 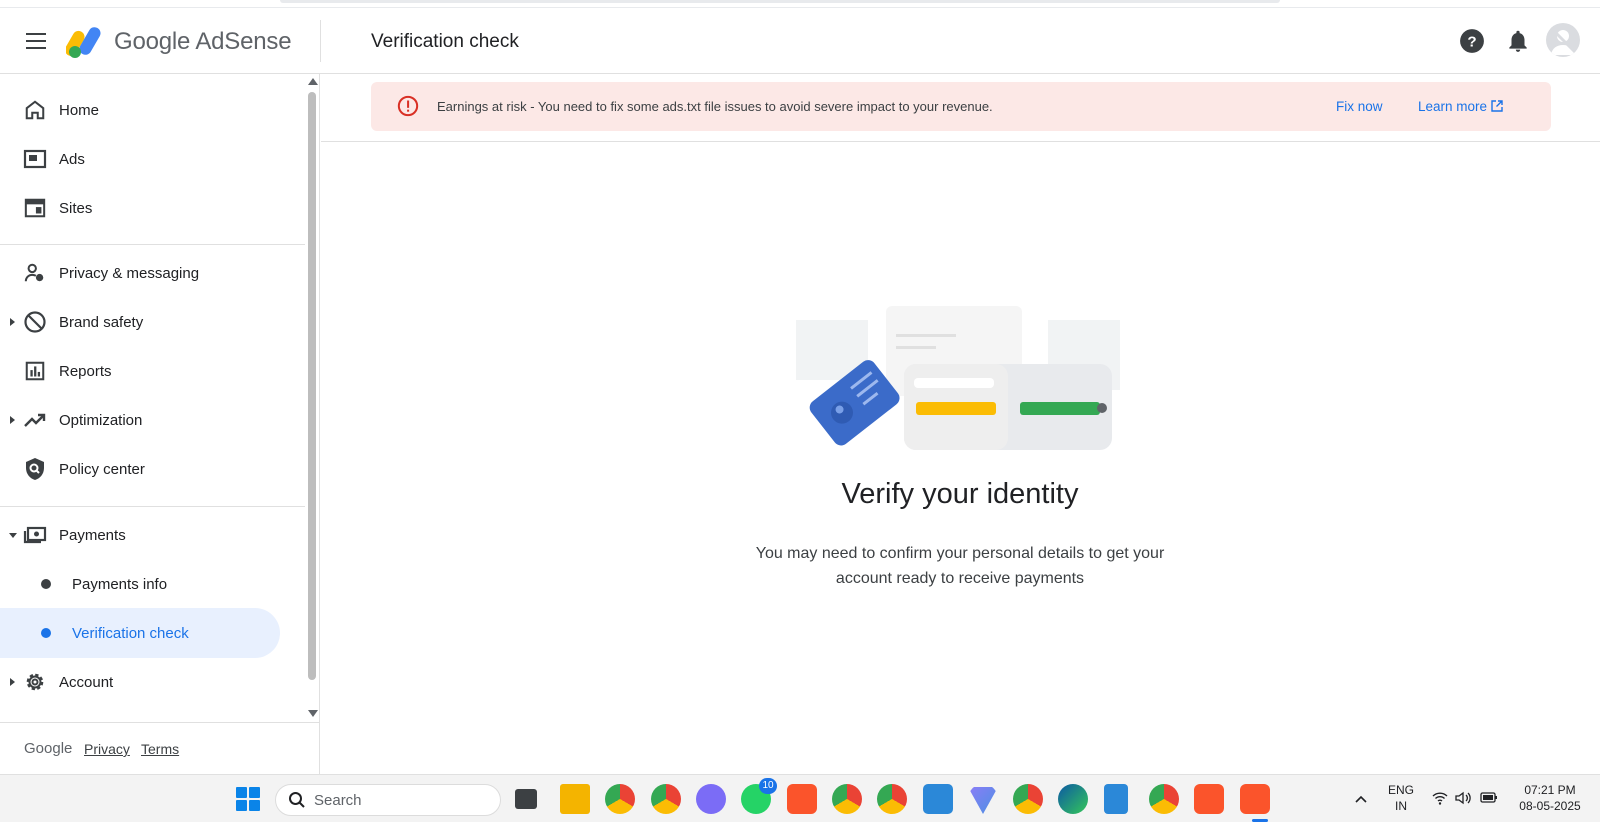 I want to click on taskbar-search-label: Search, so click(x=338, y=800).